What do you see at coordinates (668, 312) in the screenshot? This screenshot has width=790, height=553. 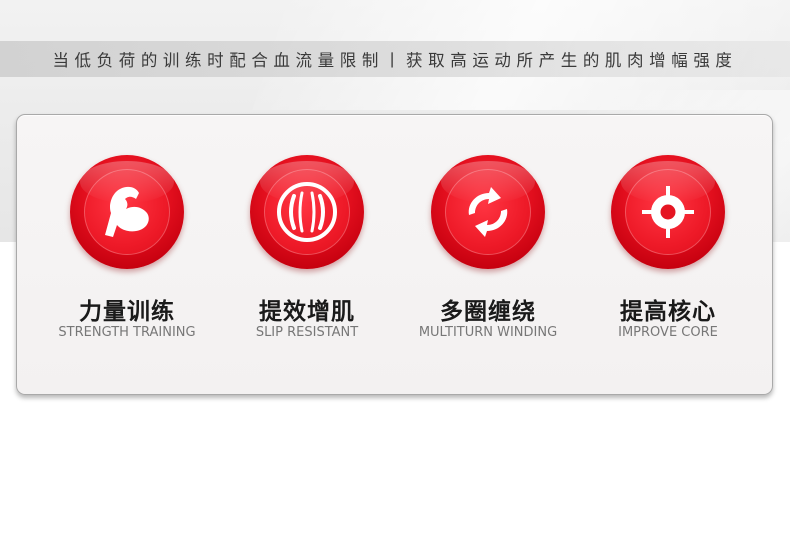 I see `feature-title: 提高核心` at bounding box center [668, 312].